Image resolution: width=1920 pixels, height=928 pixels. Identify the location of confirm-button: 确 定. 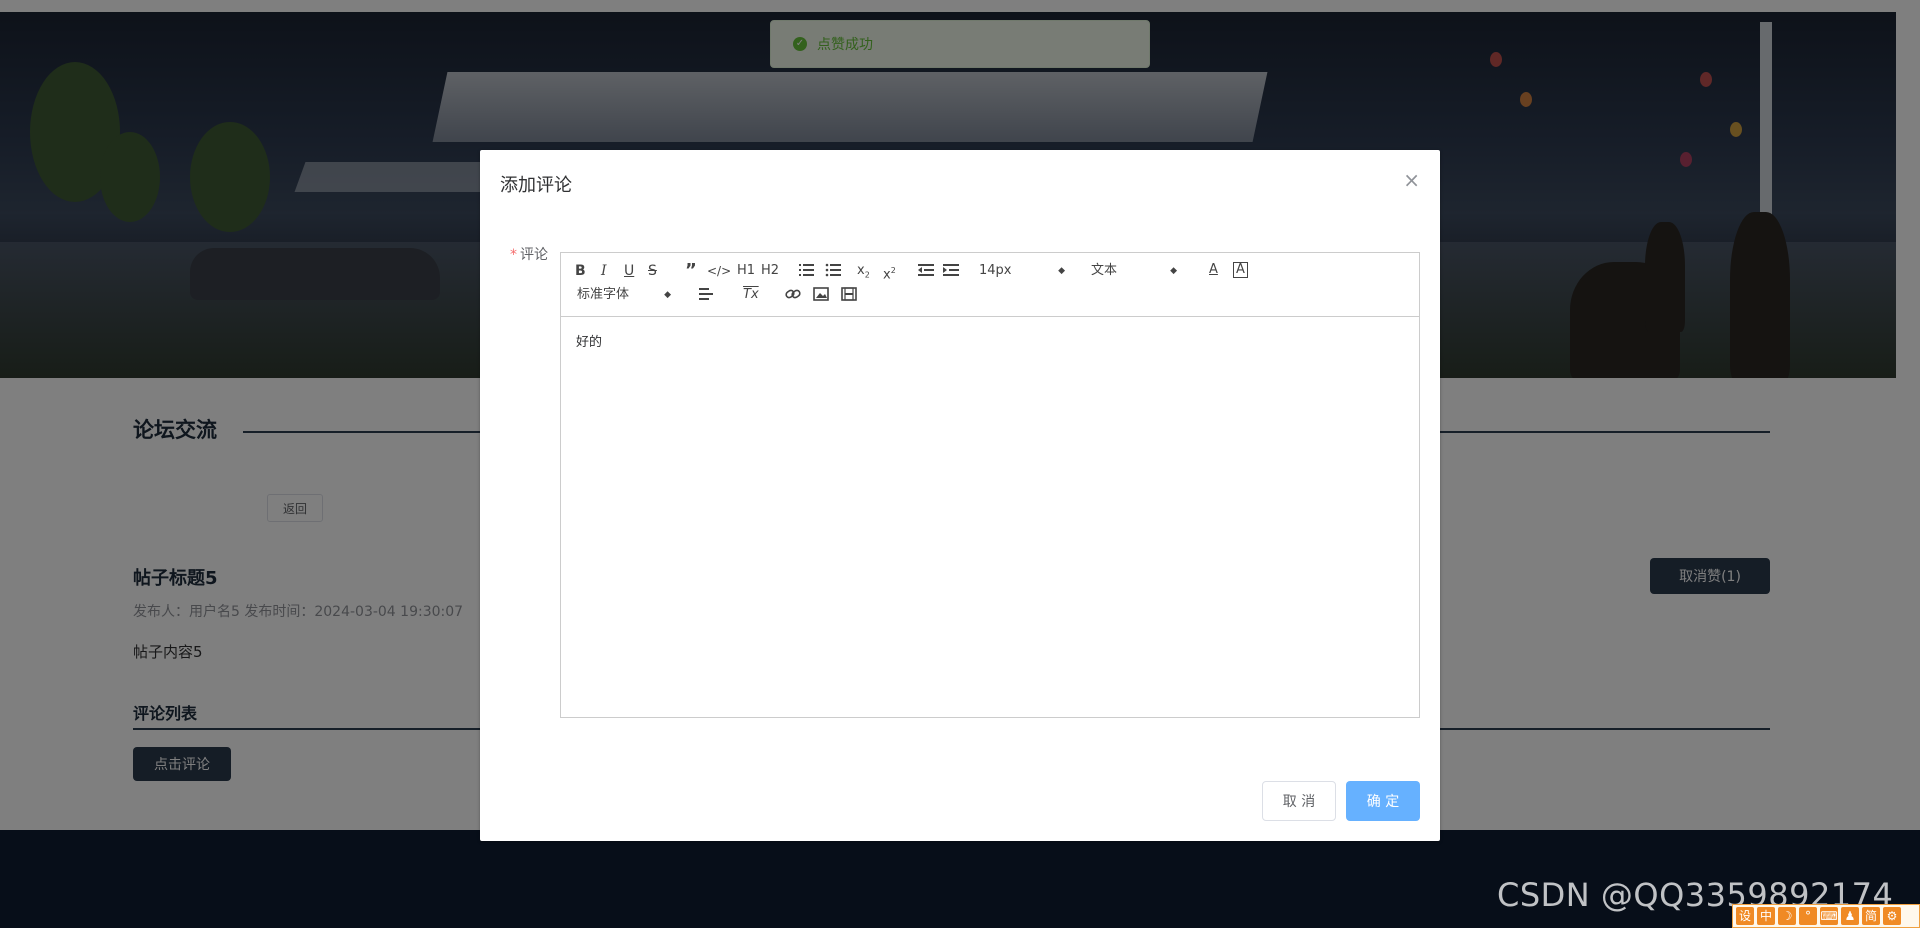
(1383, 801).